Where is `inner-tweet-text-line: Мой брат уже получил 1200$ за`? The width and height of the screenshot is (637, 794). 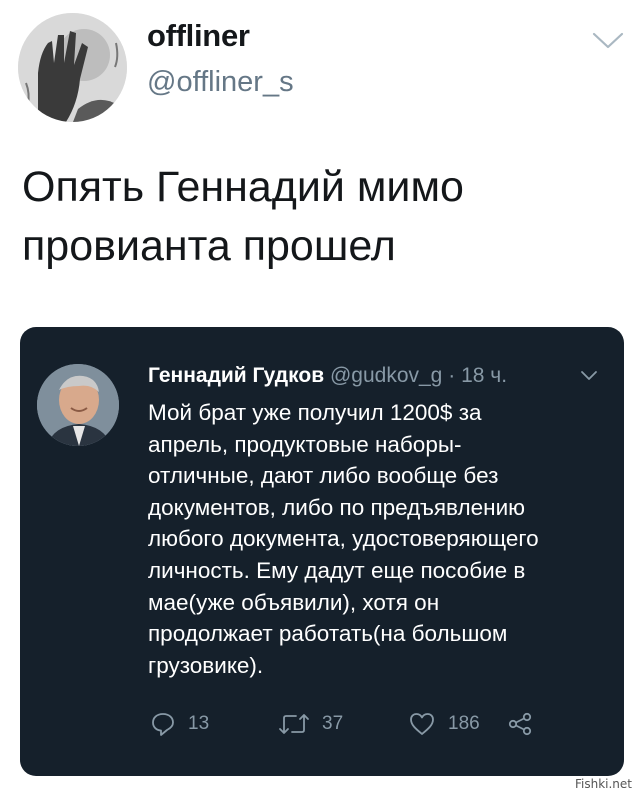
inner-tweet-text-line: Мой брат уже получил 1200$ за is located at coordinates (315, 412).